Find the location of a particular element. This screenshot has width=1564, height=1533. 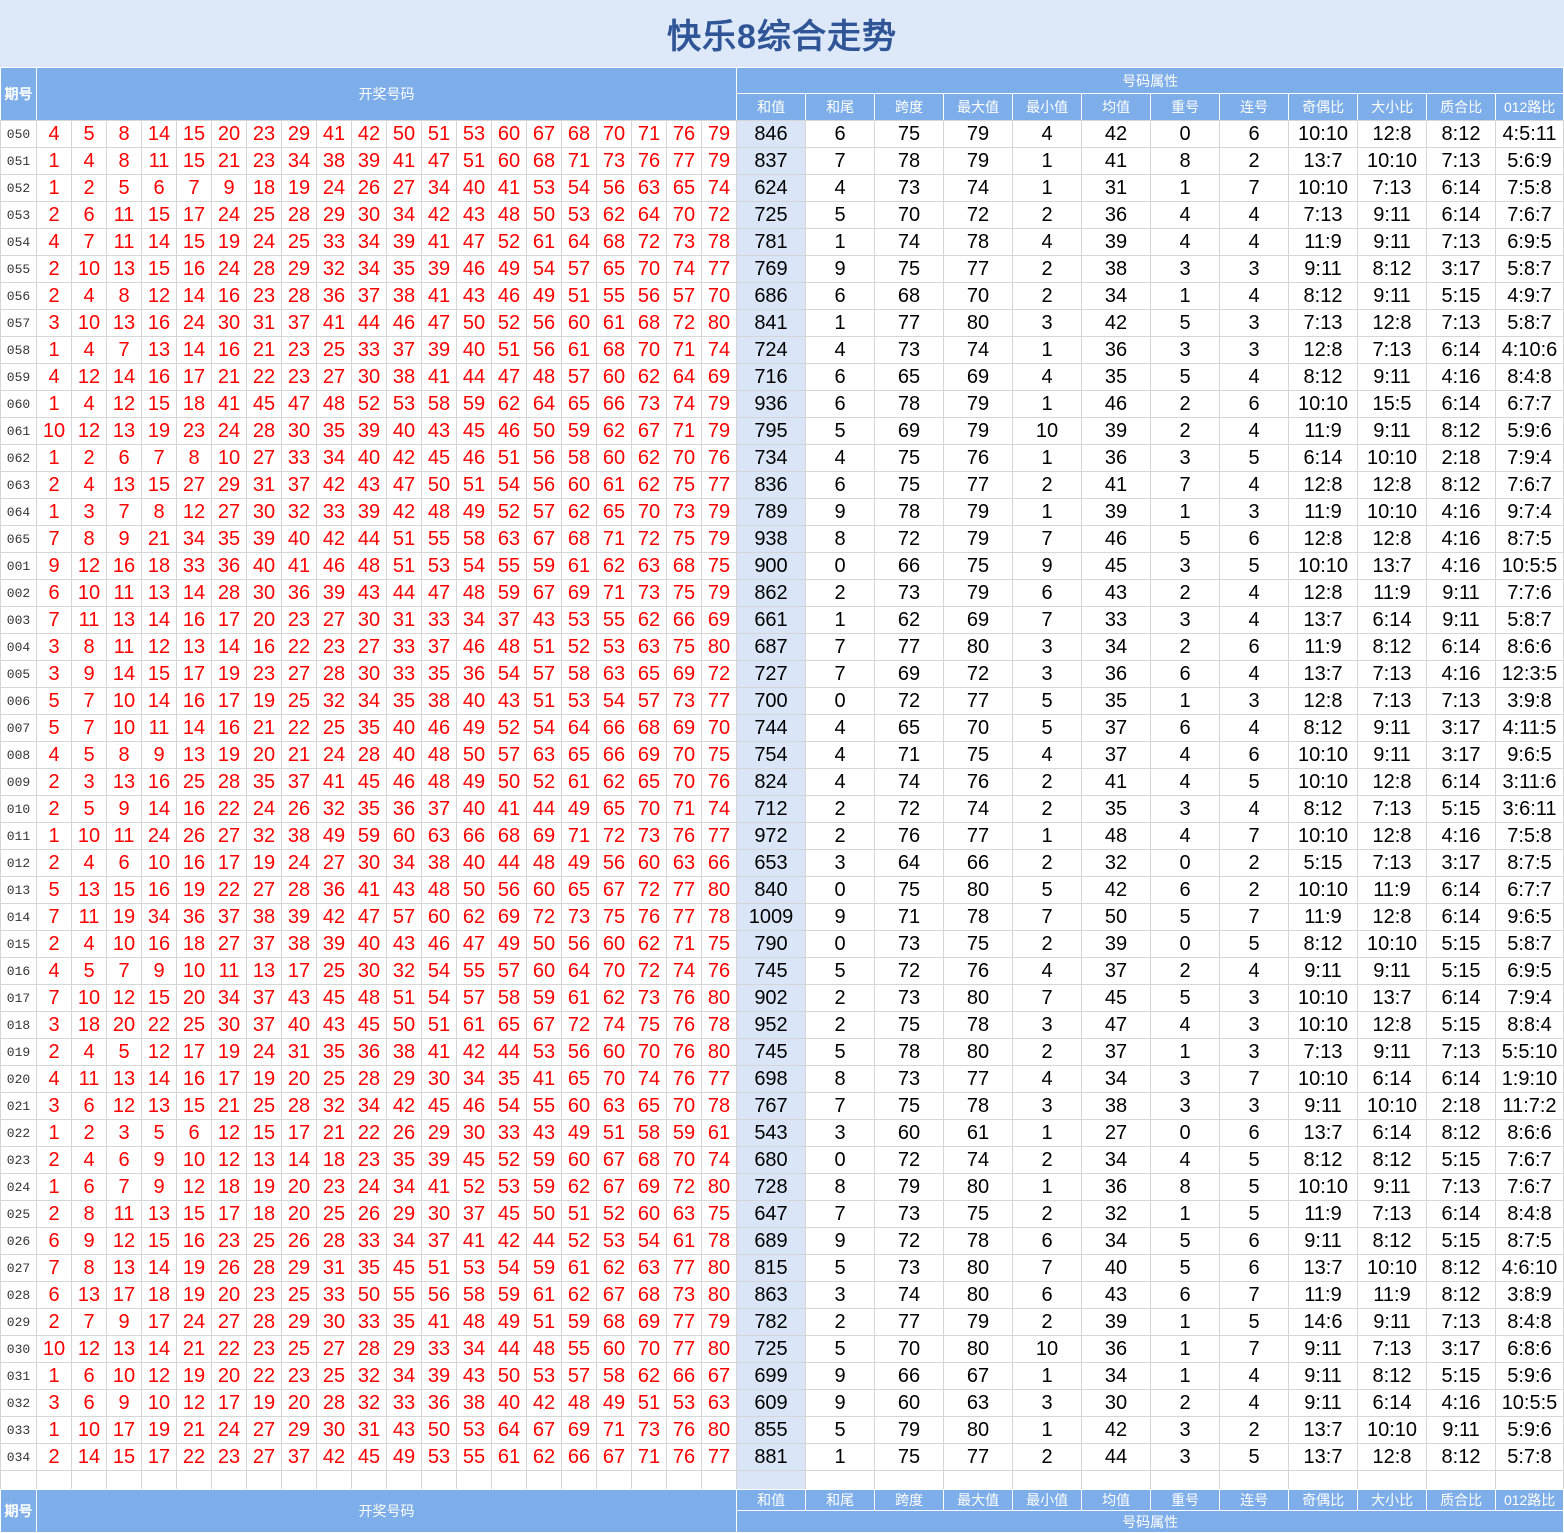

attr-cell-10: 7:13 is located at coordinates (1461, 701).